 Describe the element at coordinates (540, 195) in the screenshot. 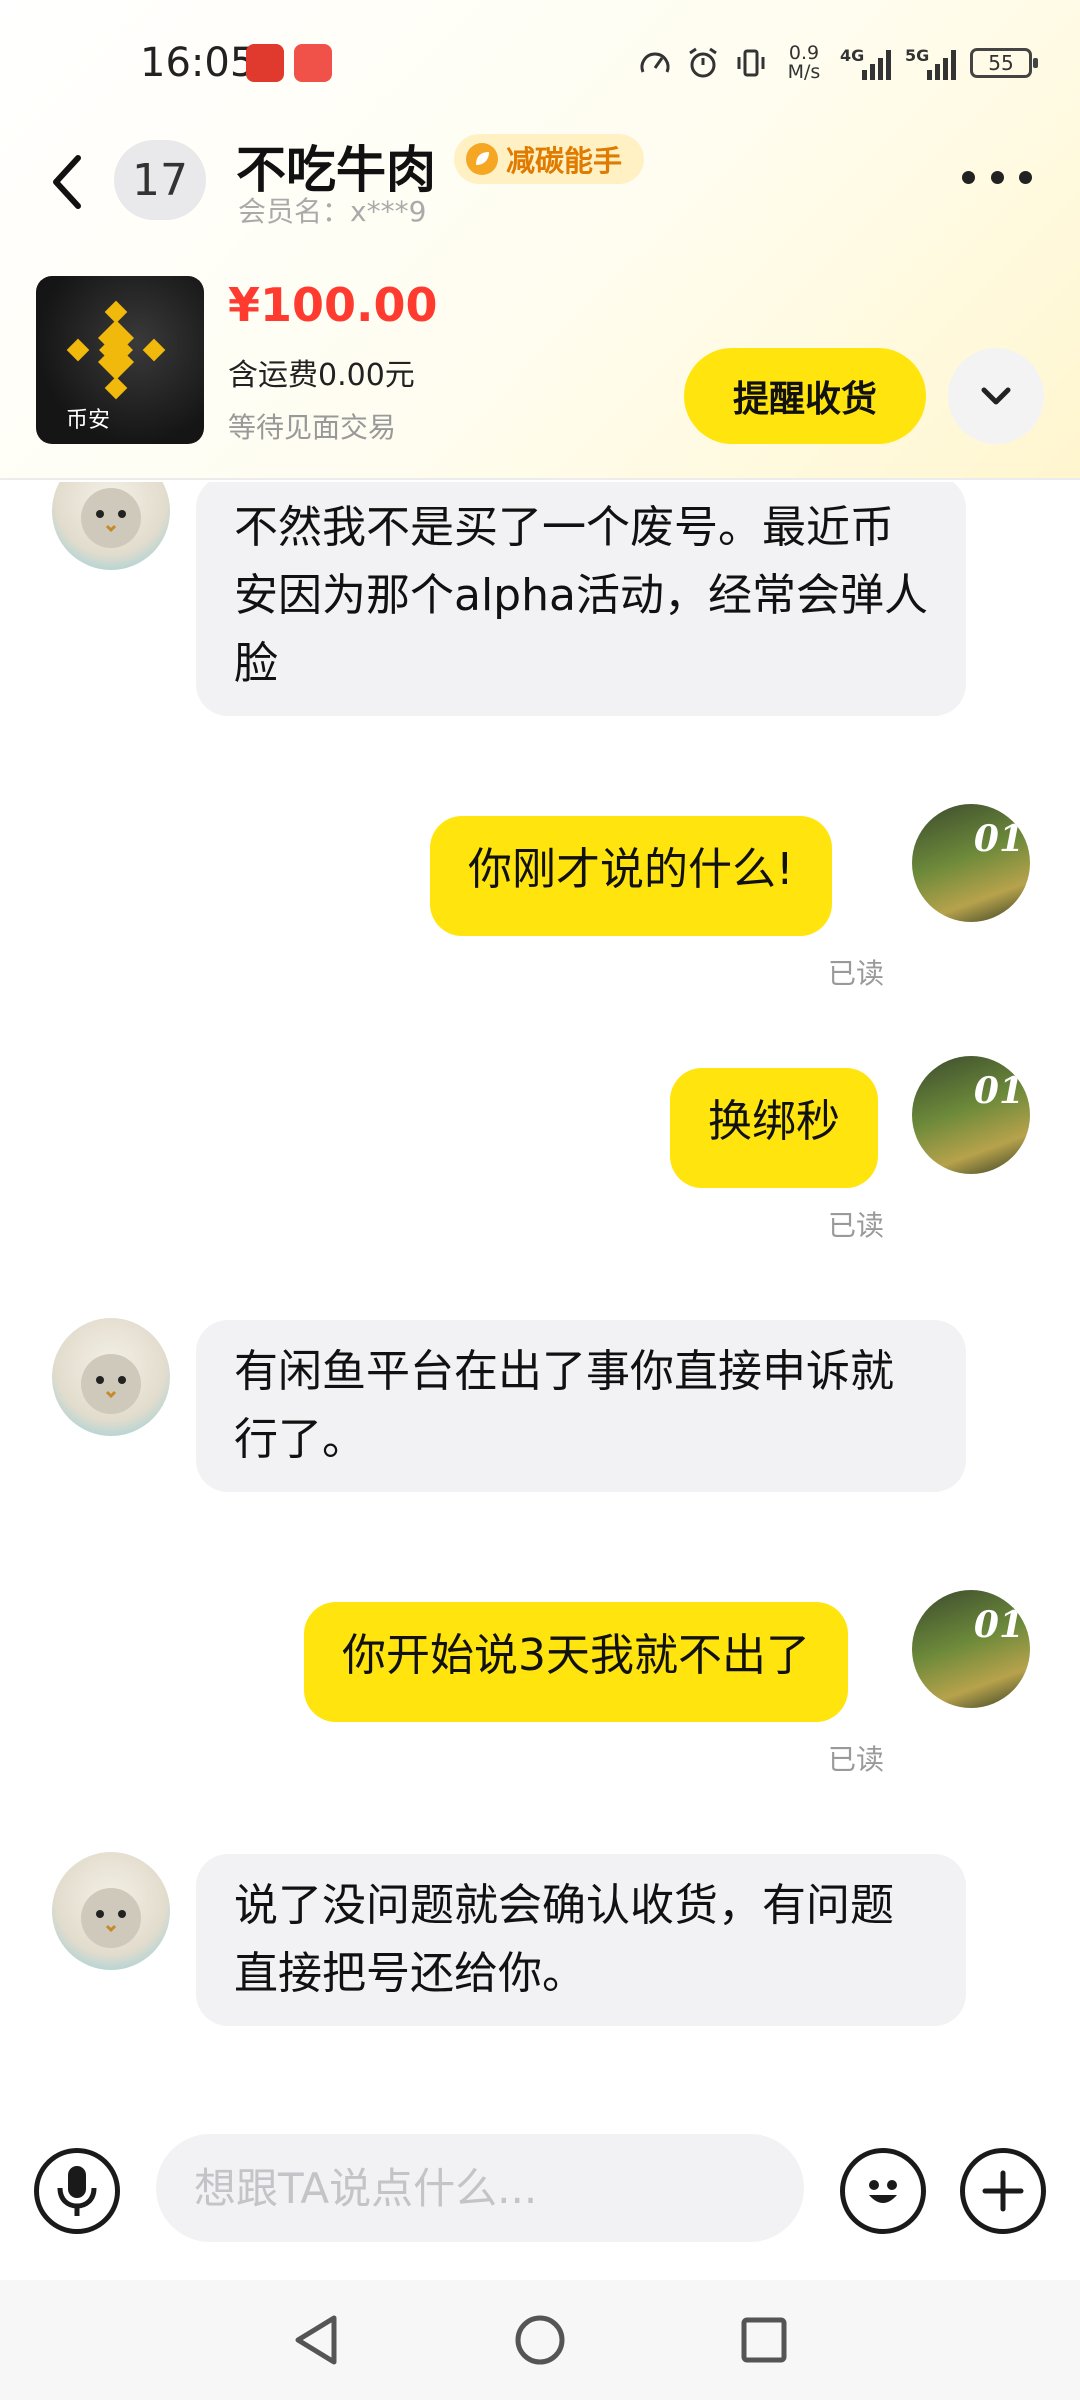

I see `chat-header: 17 不吃牛肉 减碳能手 会员名：x***9` at that location.